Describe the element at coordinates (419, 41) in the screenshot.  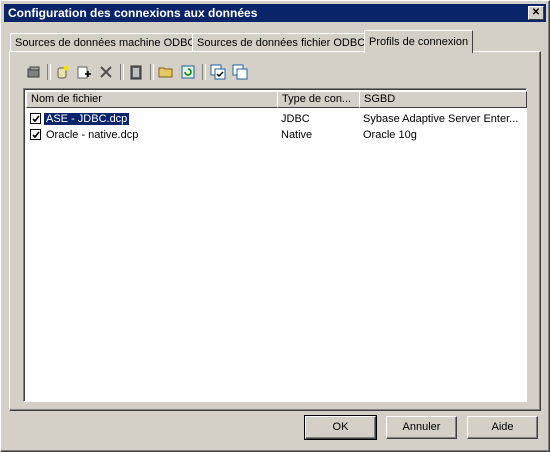
I see `tab-connection-profiles: Profils de connexion` at that location.